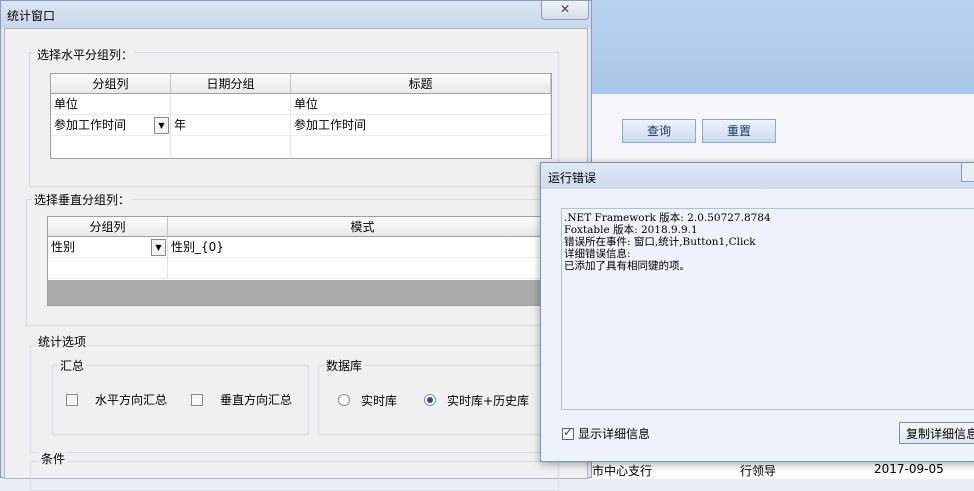 This screenshot has width=974, height=491. Describe the element at coordinates (488, 400) in the screenshot. I see `realtime-history-label: 实时库+历史库` at that location.